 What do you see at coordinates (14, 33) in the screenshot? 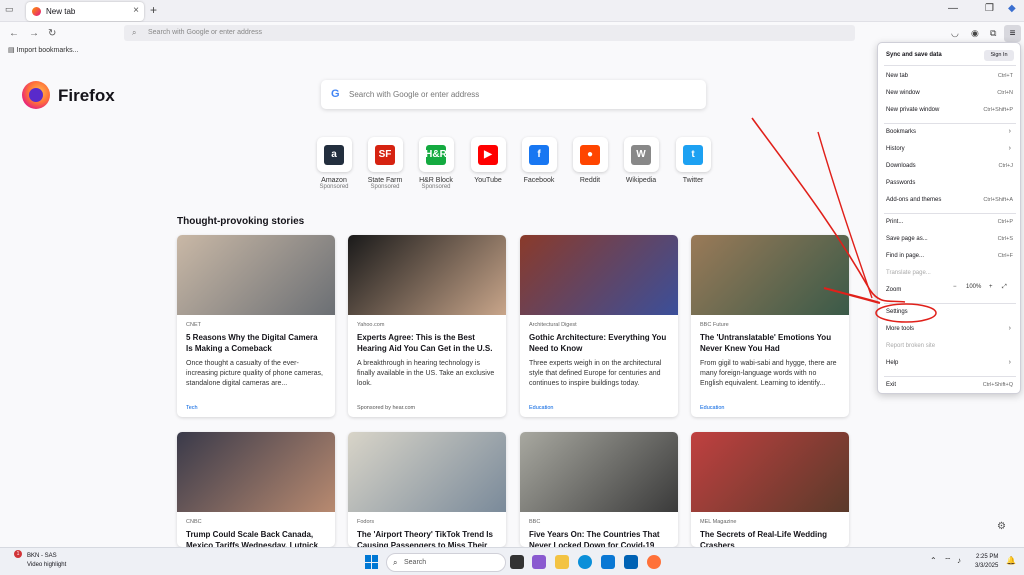
I see `back-icon: ←` at bounding box center [14, 33].